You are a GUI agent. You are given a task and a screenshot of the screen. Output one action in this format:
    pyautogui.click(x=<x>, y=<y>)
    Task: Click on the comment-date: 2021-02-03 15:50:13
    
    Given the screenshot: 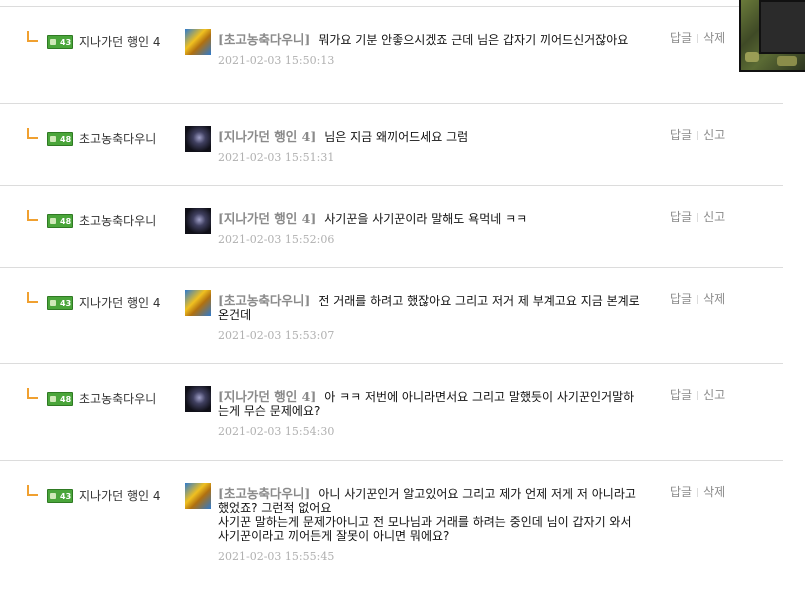 What is the action you would take?
    pyautogui.click(x=276, y=60)
    